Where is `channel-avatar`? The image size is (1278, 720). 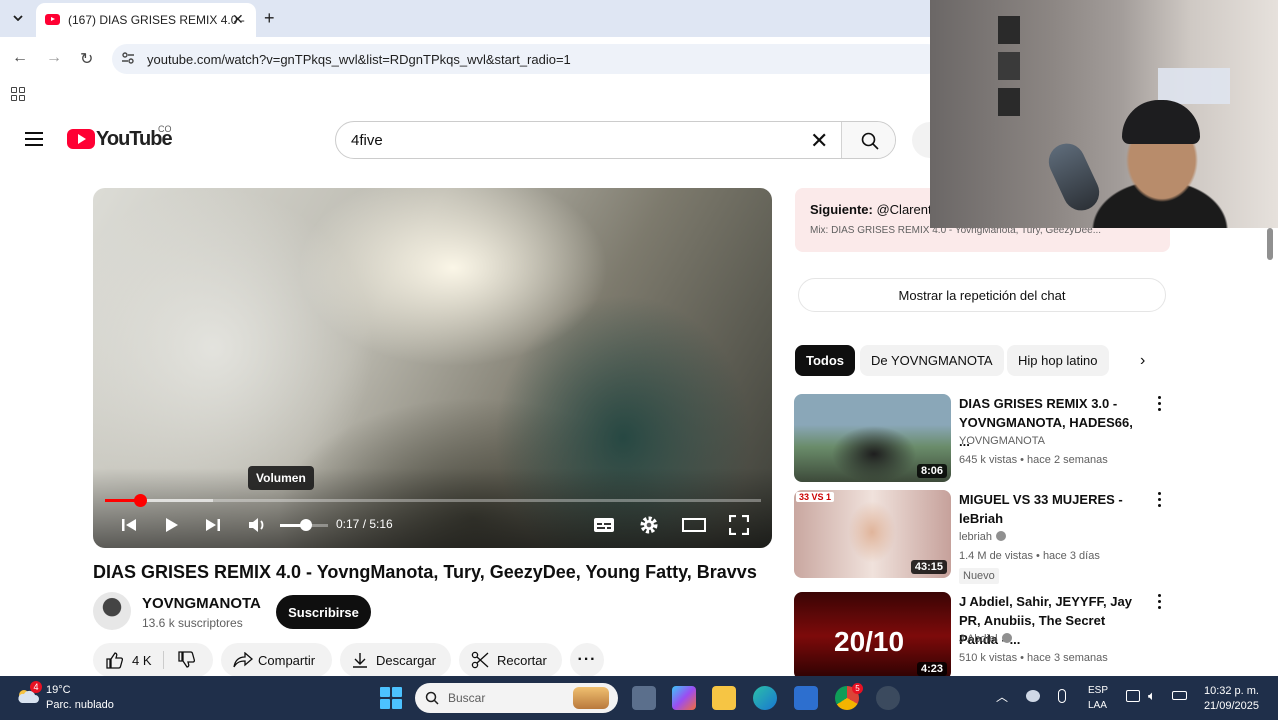 channel-avatar is located at coordinates (112, 611).